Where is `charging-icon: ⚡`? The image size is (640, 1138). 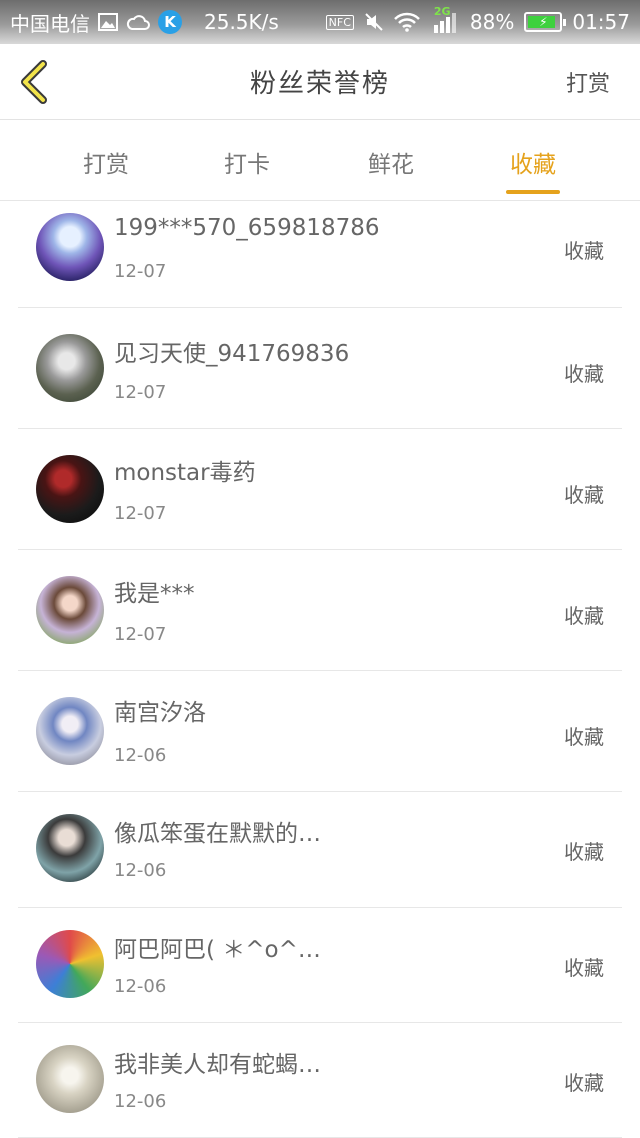
charging-icon: ⚡ is located at coordinates (543, 22).